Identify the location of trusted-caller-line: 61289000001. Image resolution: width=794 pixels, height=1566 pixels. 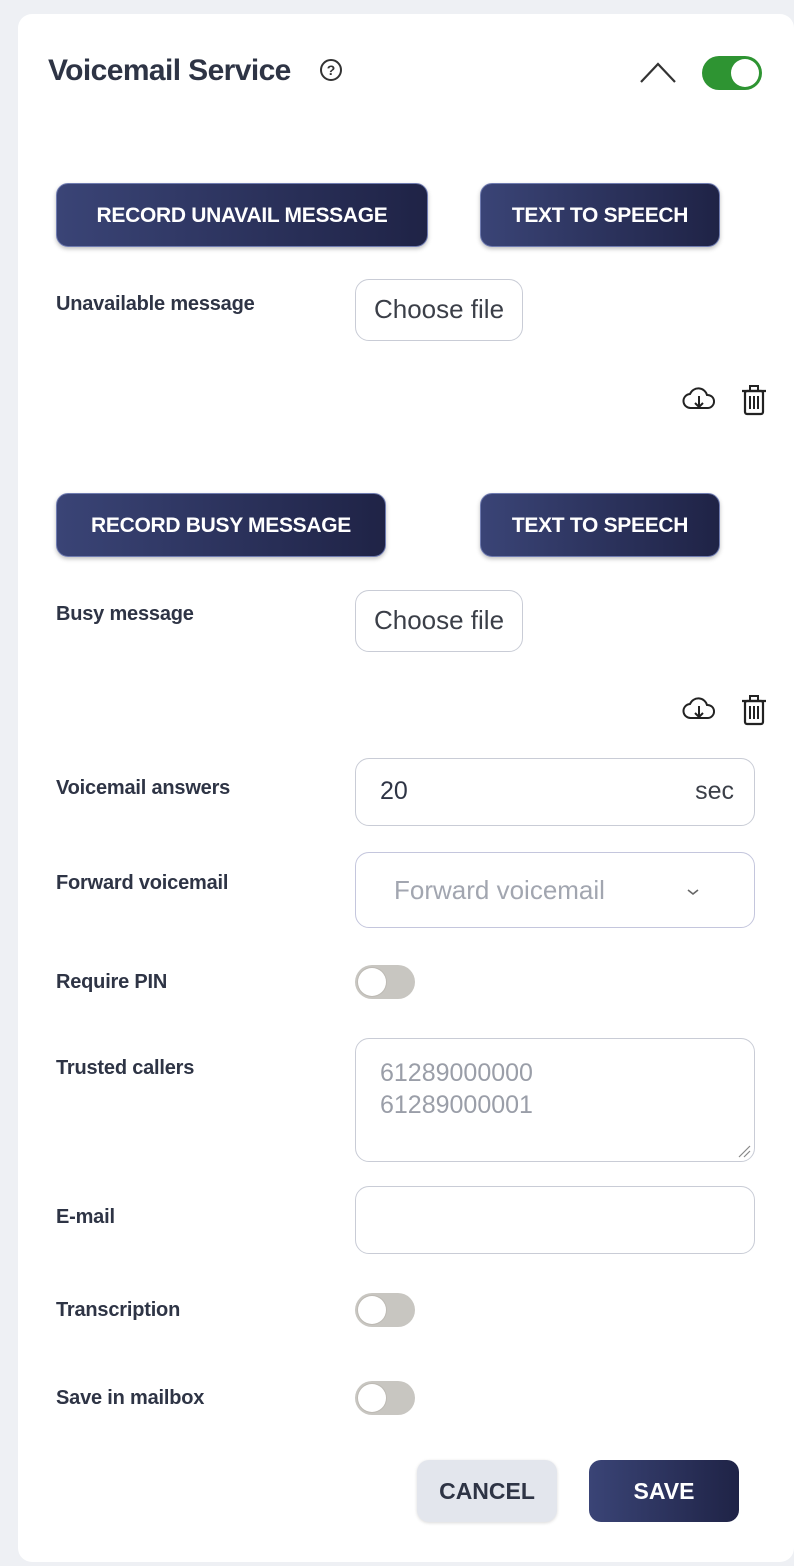
(456, 1105).